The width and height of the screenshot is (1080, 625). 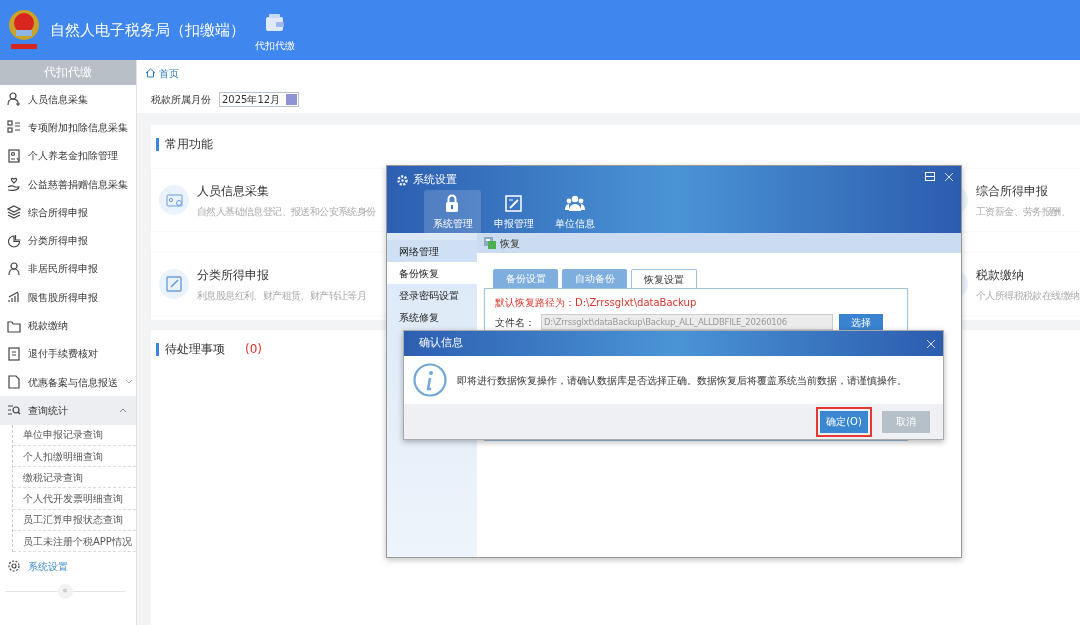 What do you see at coordinates (1000, 275) in the screenshot?
I see `function-title: 税款缴纳` at bounding box center [1000, 275].